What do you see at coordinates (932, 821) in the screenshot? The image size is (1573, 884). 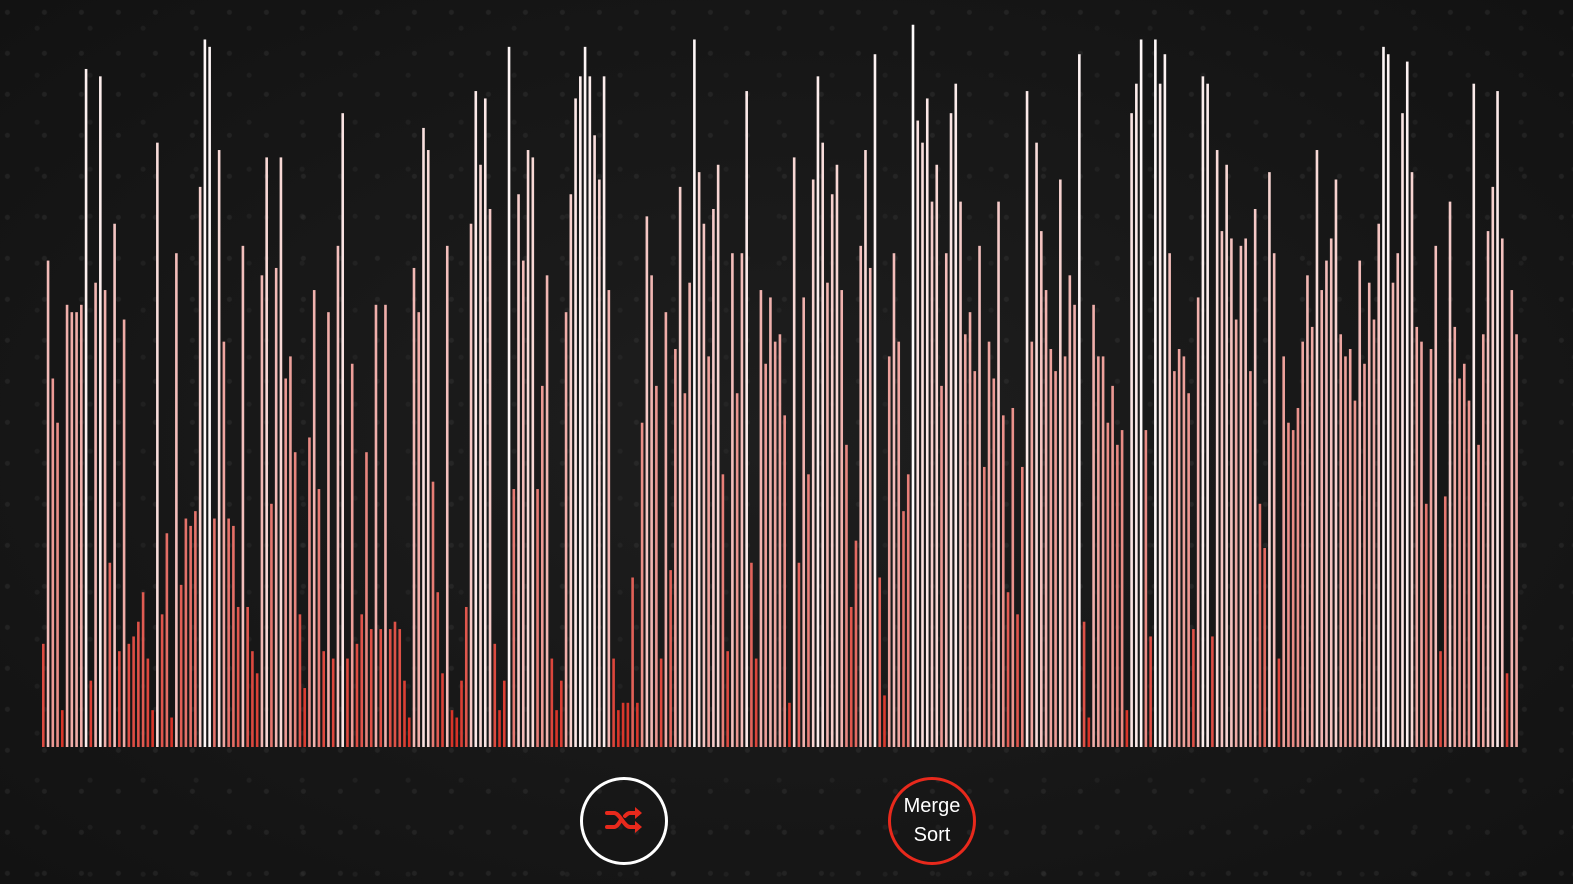 I see `merge-sort-button: Merge Sort` at bounding box center [932, 821].